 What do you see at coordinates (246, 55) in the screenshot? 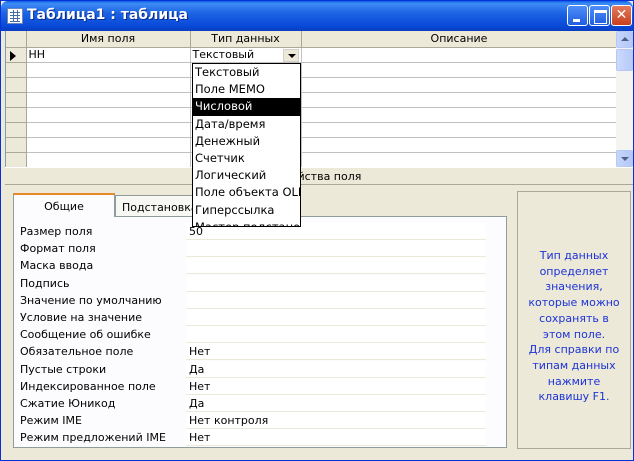
I see `data-type-combo: Текстовый` at bounding box center [246, 55].